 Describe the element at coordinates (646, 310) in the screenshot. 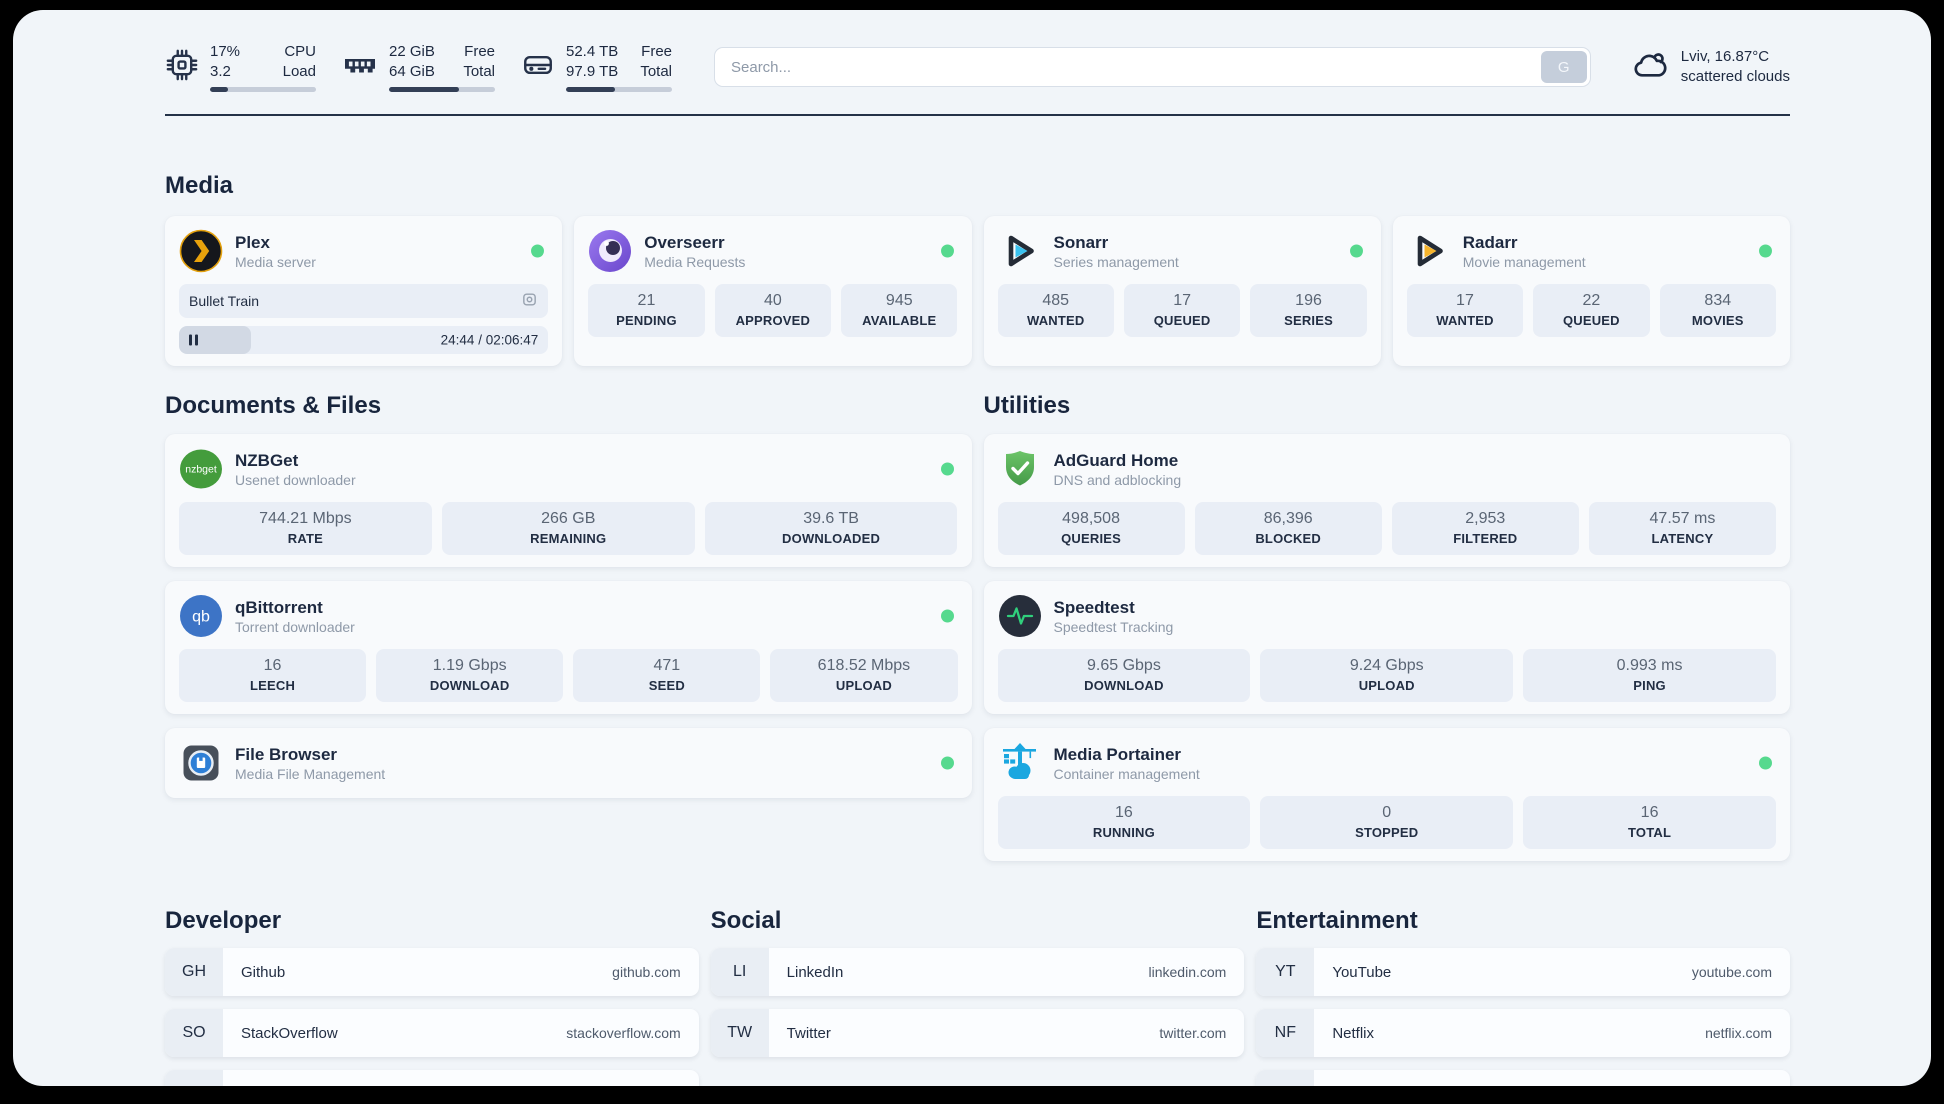

I see `stat-pending: 21 PENDING` at that location.